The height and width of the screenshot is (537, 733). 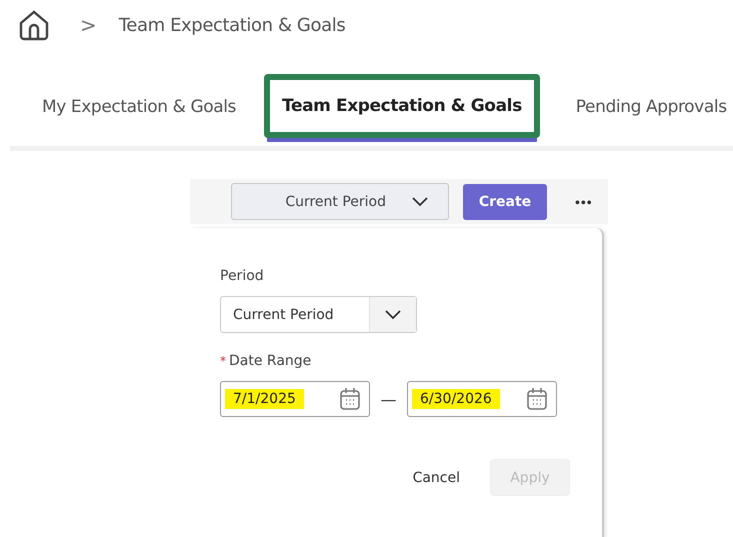 I want to click on date-field: 6/30/2026, so click(x=482, y=399).